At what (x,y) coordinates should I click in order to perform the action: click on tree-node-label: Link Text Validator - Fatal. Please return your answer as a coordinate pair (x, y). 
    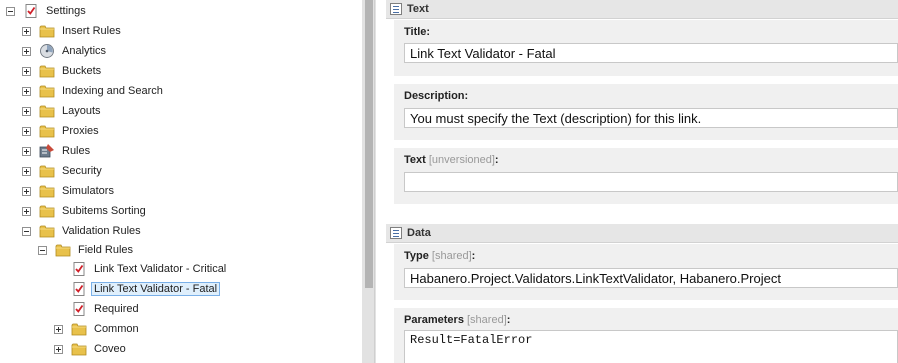
    Looking at the image, I should click on (156, 289).